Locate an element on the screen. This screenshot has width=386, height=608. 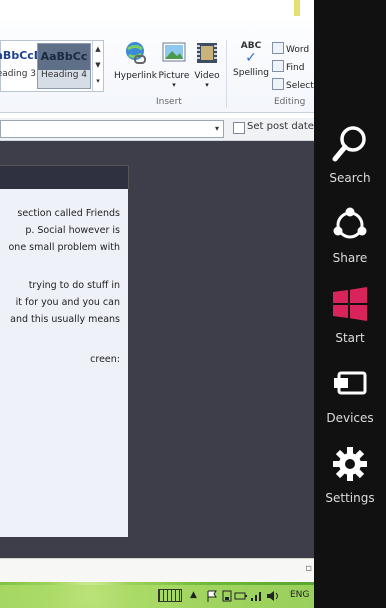
charm-share: Share is located at coordinates (350, 234).